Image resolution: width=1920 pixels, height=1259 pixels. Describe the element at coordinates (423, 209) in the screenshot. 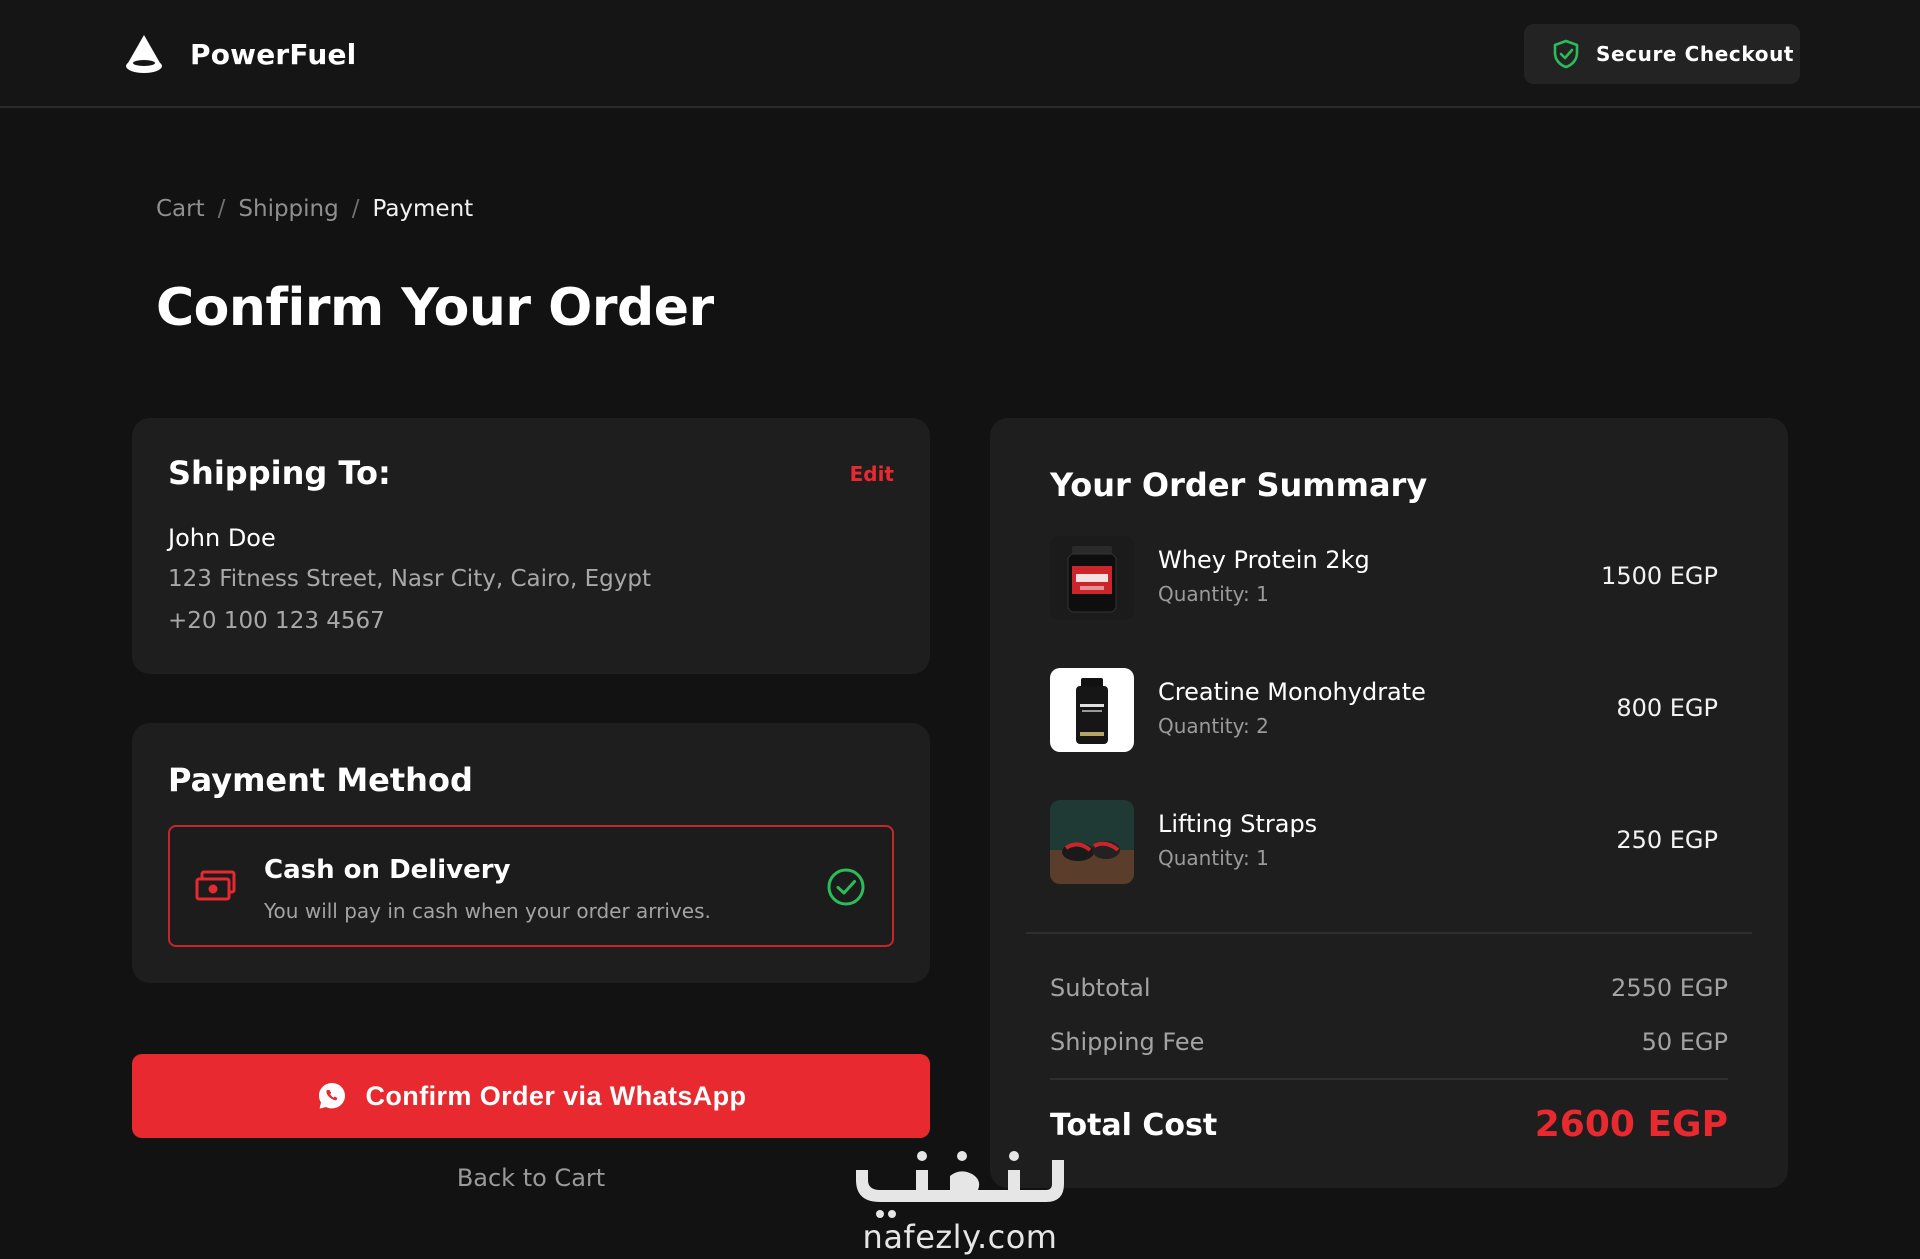

I see `breadcrumb-payment: Payment` at that location.